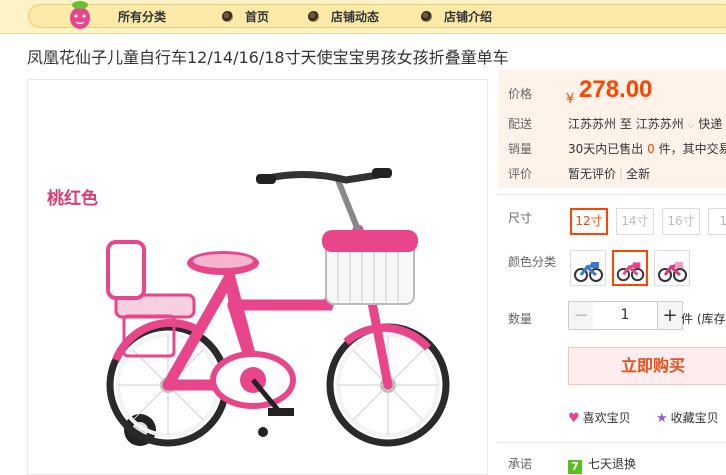 This screenshot has height=475, width=726. I want to click on color-swatch-blue, so click(588, 268).